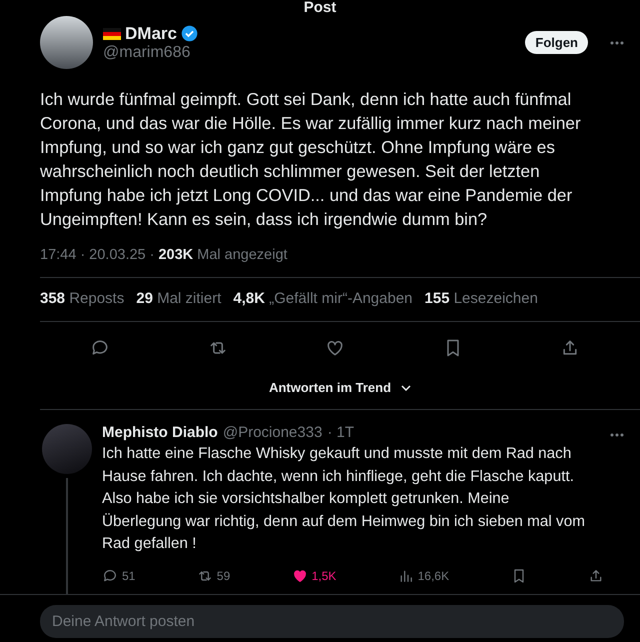 This screenshot has width=640, height=642. What do you see at coordinates (481, 298) in the screenshot?
I see `stat-link: 155 Lesezeichen` at bounding box center [481, 298].